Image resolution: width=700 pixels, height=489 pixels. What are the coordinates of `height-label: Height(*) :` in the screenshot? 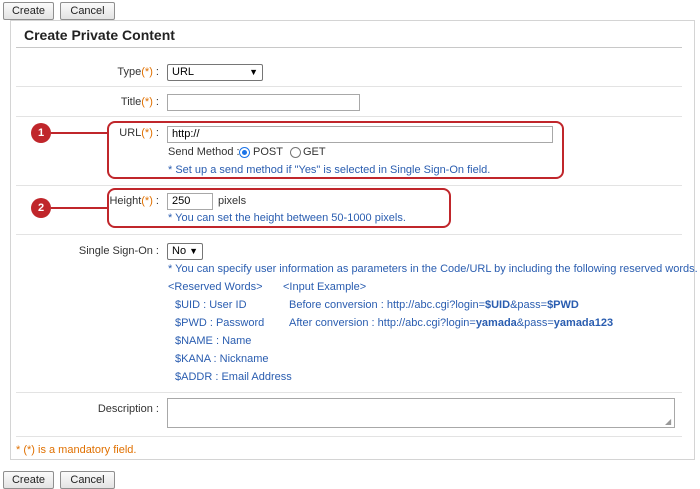 It's located at (134, 201).